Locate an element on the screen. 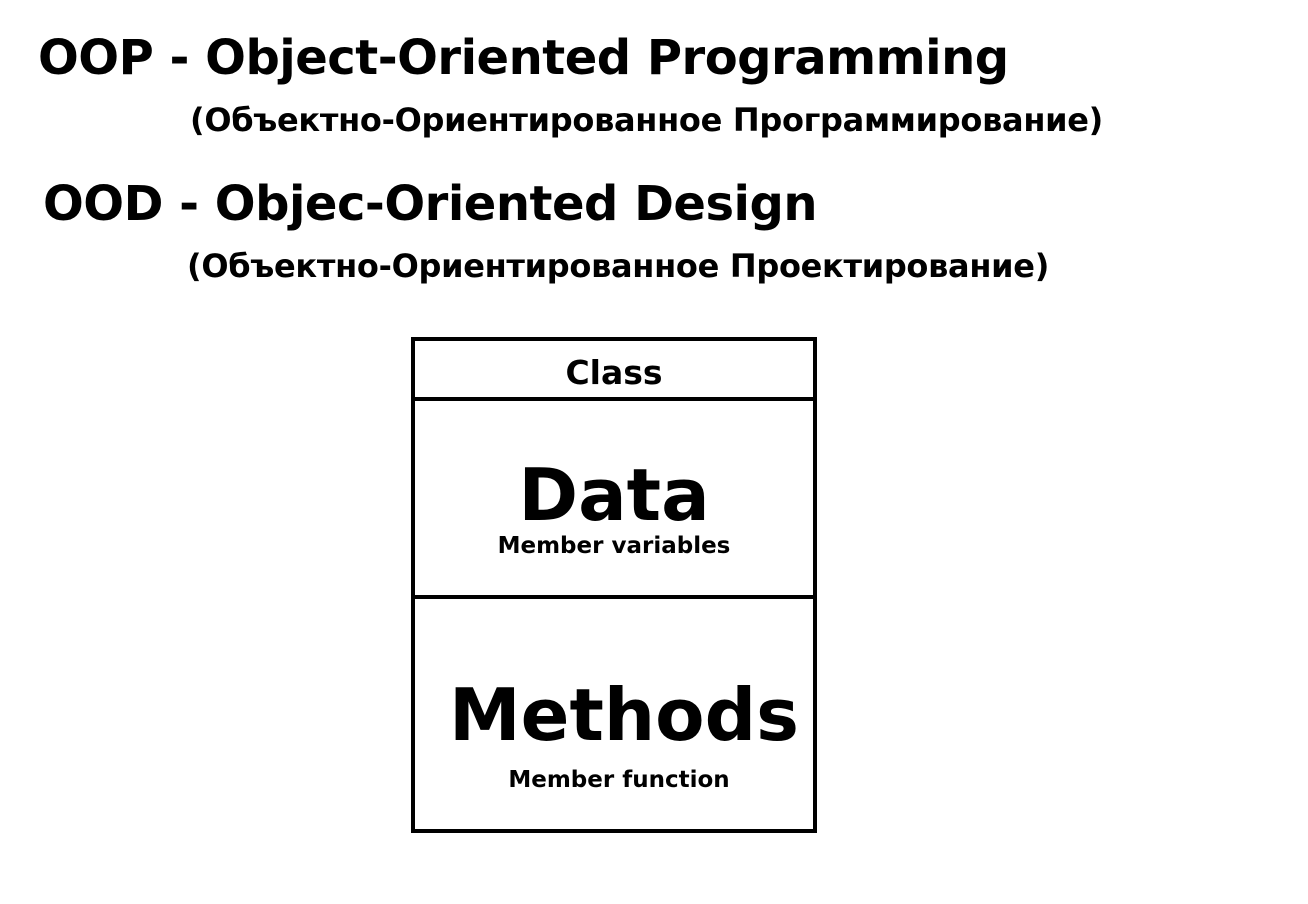  ood-heading: OOD - Objec-Oriented Design is located at coordinates (430, 204).